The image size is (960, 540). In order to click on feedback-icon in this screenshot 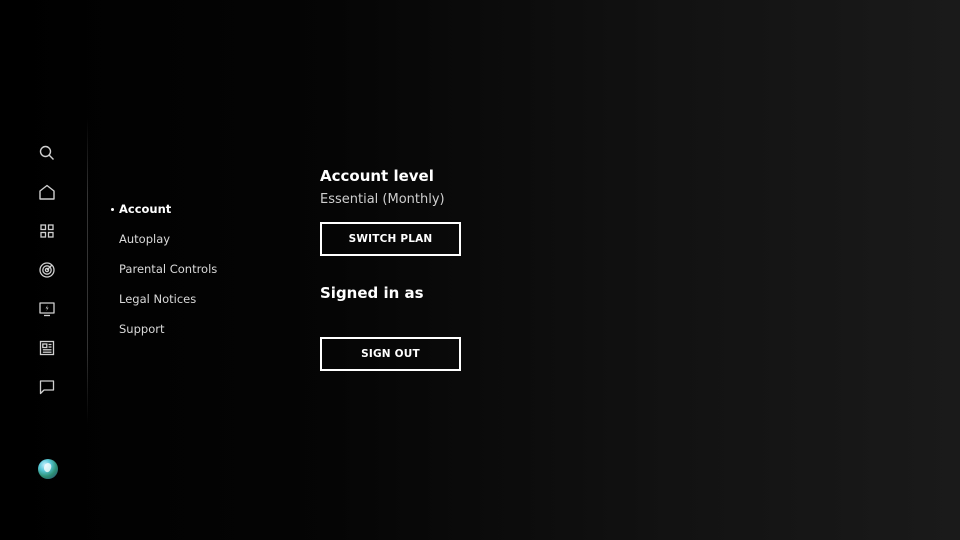, I will do `click(47, 387)`.